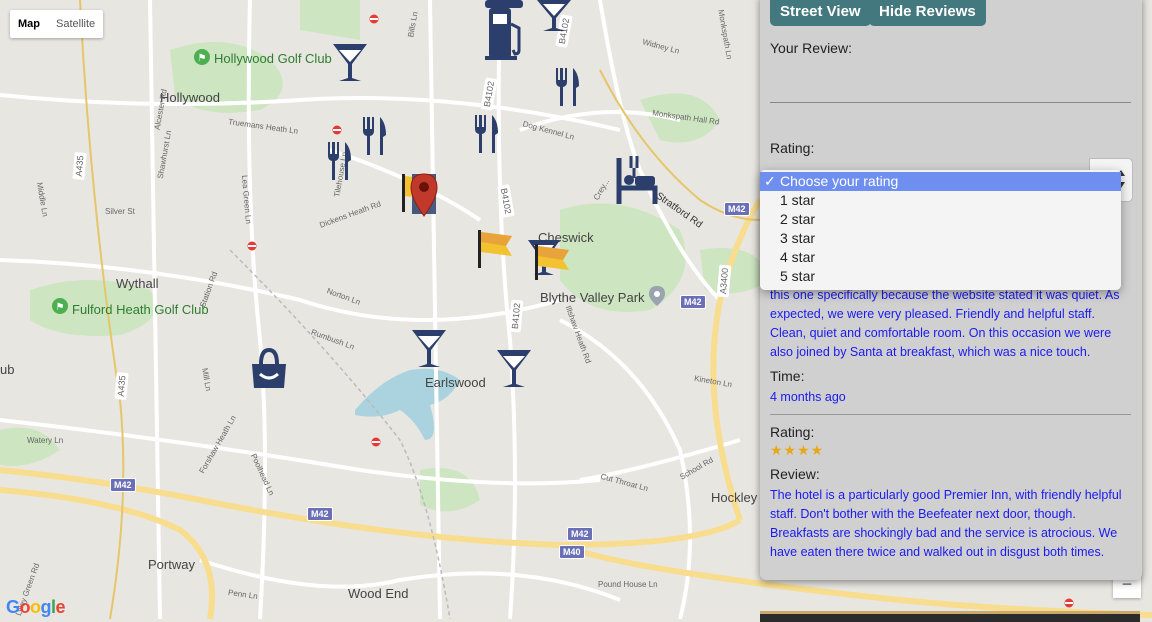  What do you see at coordinates (798, 200) in the screenshot?
I see `option-label: 1 star` at bounding box center [798, 200].